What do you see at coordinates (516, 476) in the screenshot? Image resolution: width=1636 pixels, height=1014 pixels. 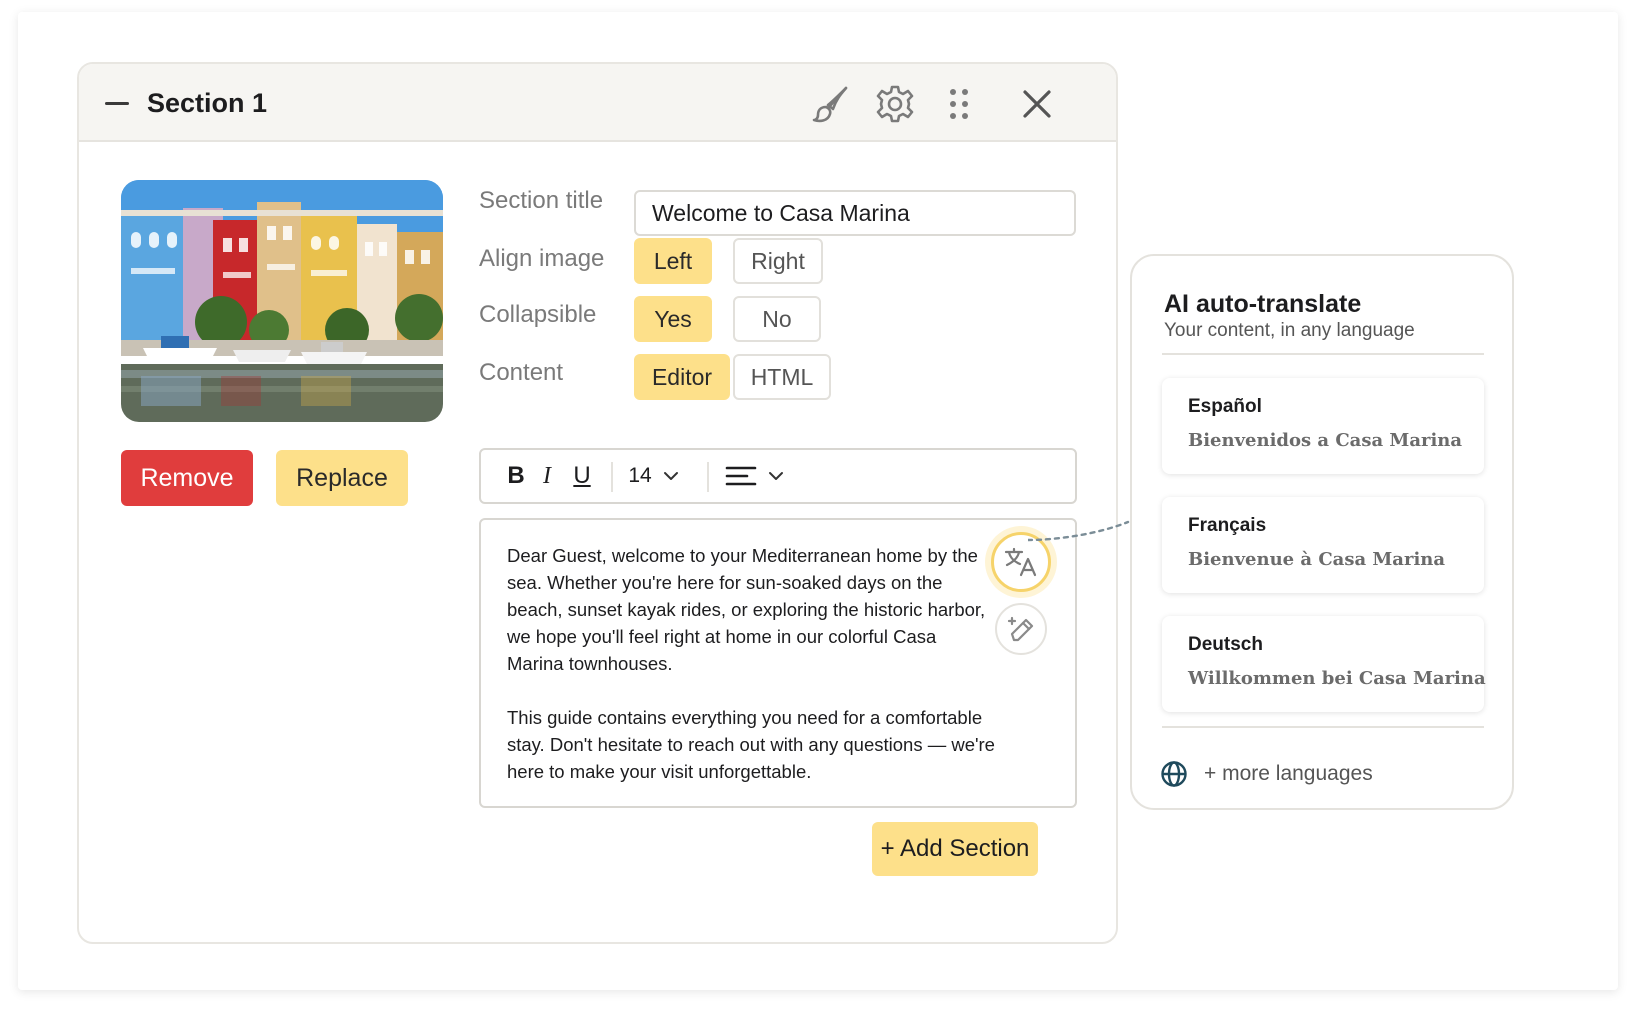 I see `bold-button: B` at bounding box center [516, 476].